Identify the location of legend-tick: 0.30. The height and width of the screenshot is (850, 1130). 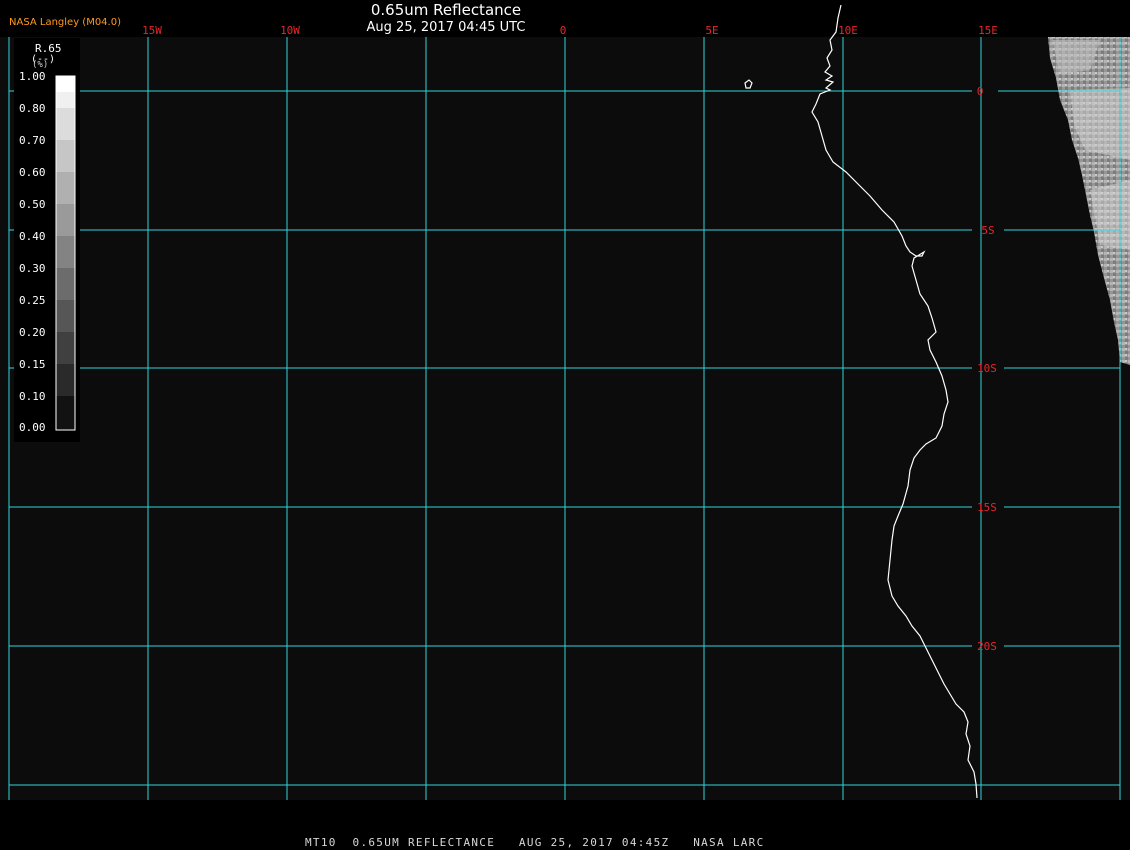
(32, 268).